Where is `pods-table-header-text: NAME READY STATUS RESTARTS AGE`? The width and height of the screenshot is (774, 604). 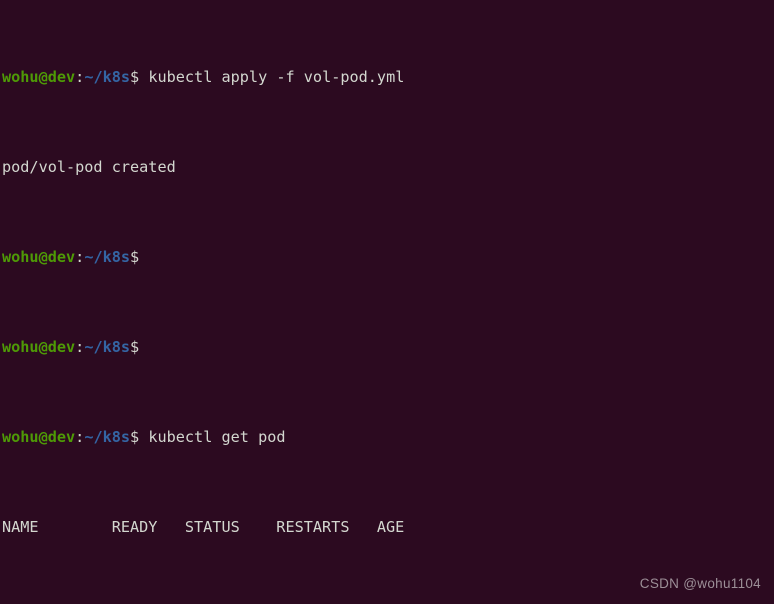 pods-table-header-text: NAME READY STATUS RESTARTS AGE is located at coordinates (203, 527).